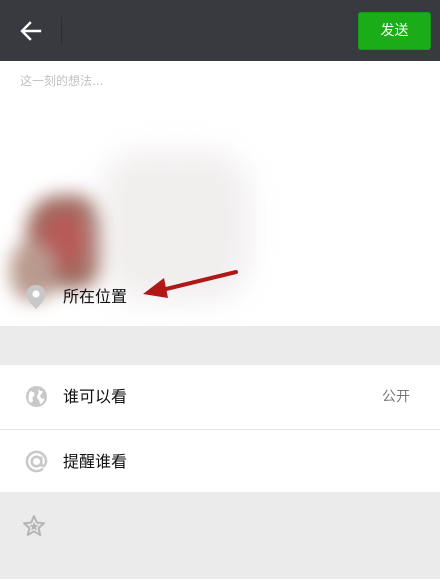 This screenshot has width=440, height=579. What do you see at coordinates (61, 31) in the screenshot?
I see `divider` at bounding box center [61, 31].